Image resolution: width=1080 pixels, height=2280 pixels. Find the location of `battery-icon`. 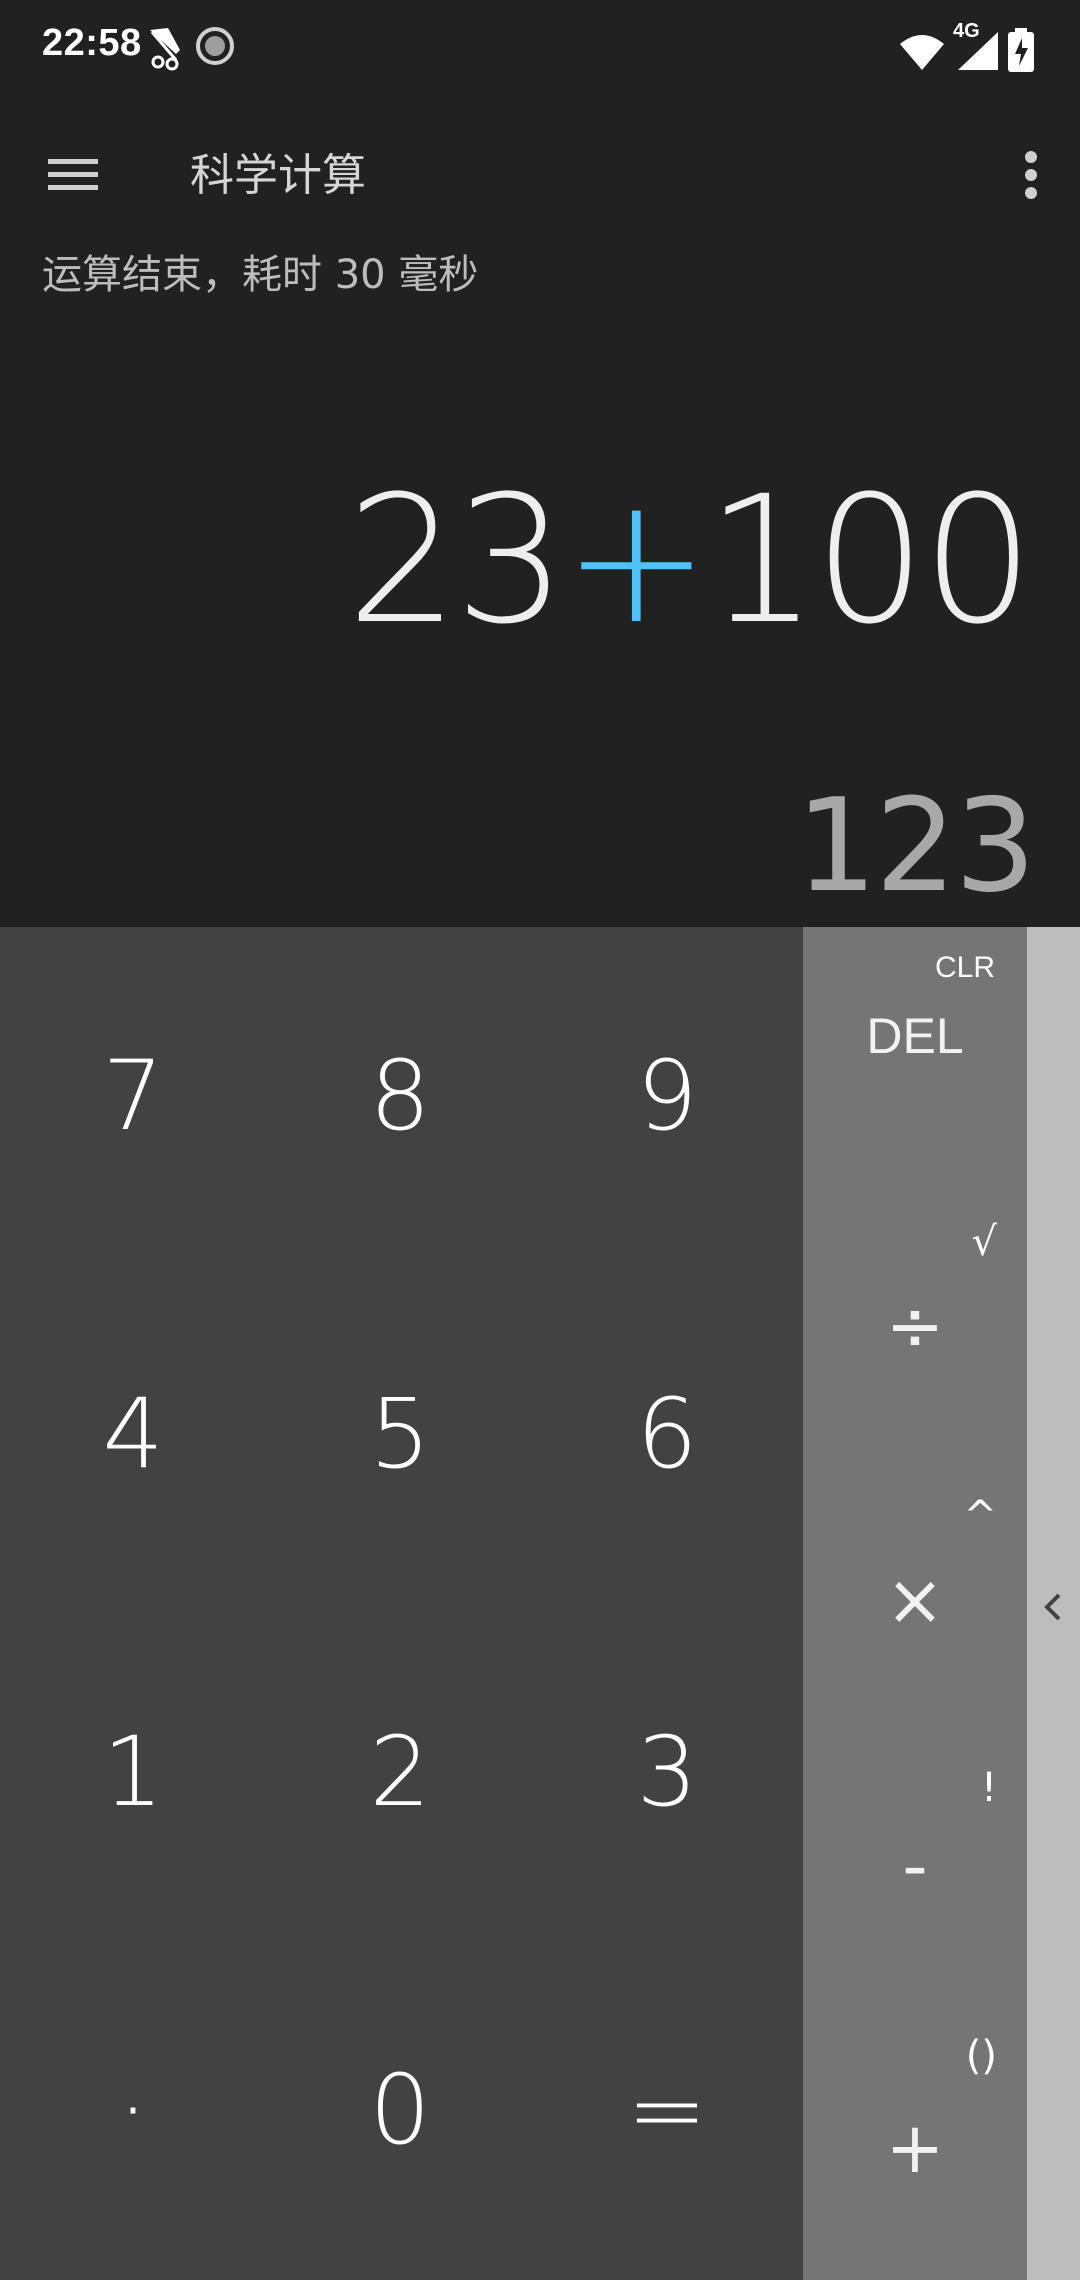

battery-icon is located at coordinates (1021, 50).